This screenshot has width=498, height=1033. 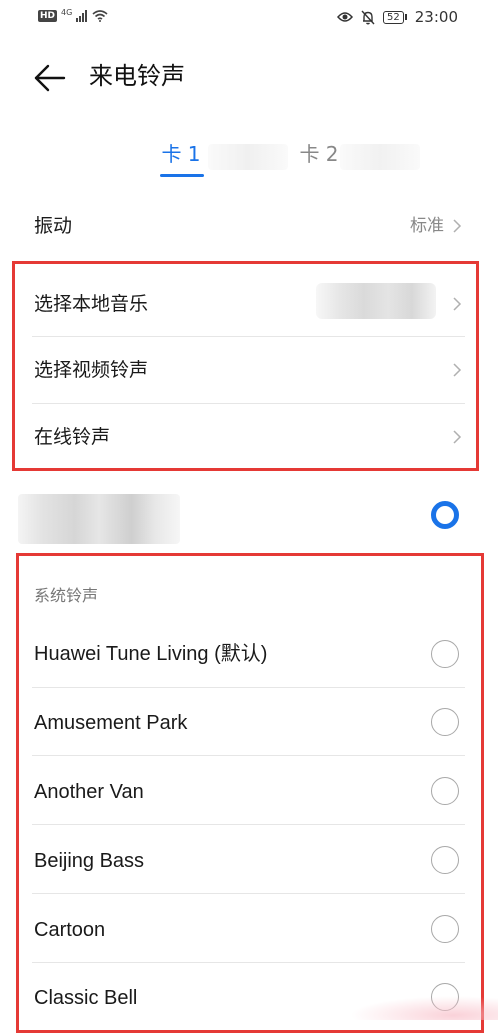 What do you see at coordinates (72, 437) in the screenshot?
I see `online-ringtone-label: 在线铃声` at bounding box center [72, 437].